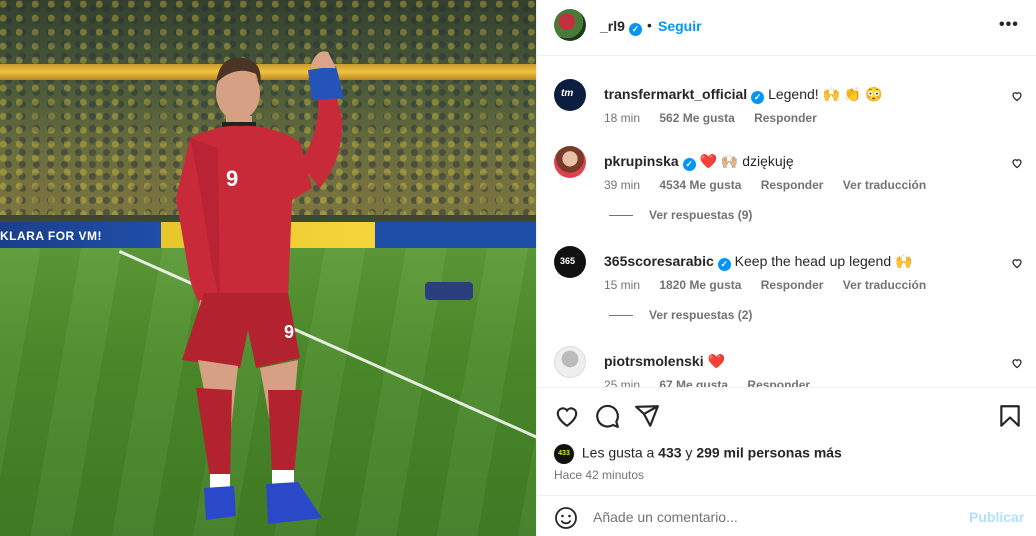 The image size is (1036, 536). Describe the element at coordinates (449, 291) in the screenshot. I see `pitch-camera` at that location.